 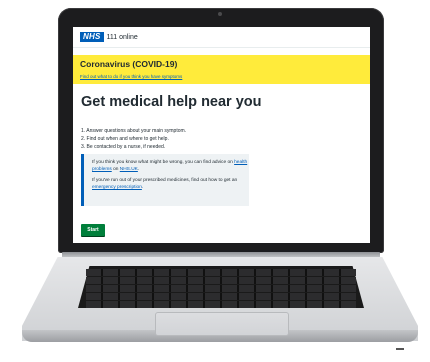 What do you see at coordinates (400, 349) in the screenshot?
I see `power-indicator-icon` at bounding box center [400, 349].